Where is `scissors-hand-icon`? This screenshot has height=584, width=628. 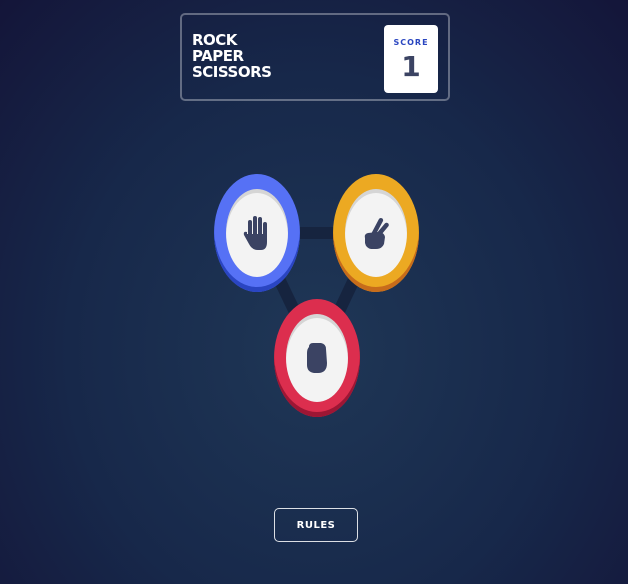 scissors-hand-icon is located at coordinates (376, 233).